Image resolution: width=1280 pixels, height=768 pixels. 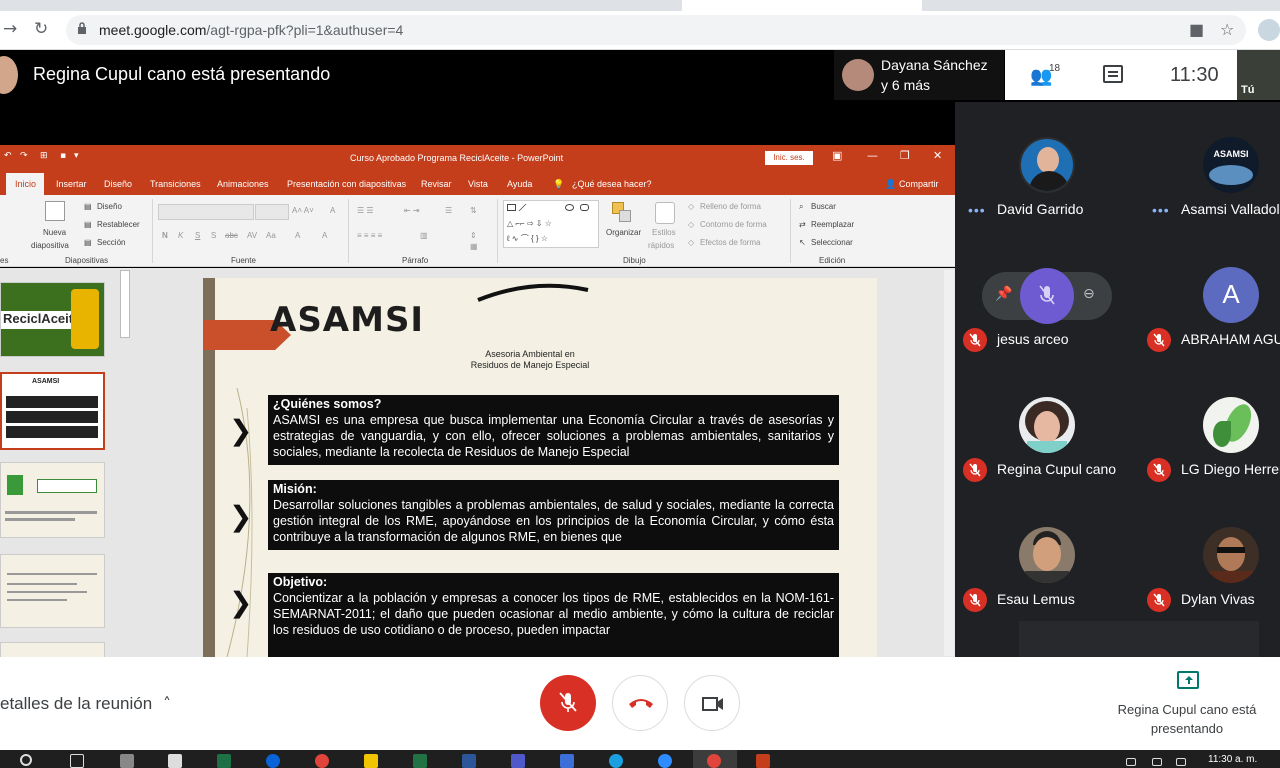 I want to click on rounded-rect-shape-icon, so click(x=584, y=207).